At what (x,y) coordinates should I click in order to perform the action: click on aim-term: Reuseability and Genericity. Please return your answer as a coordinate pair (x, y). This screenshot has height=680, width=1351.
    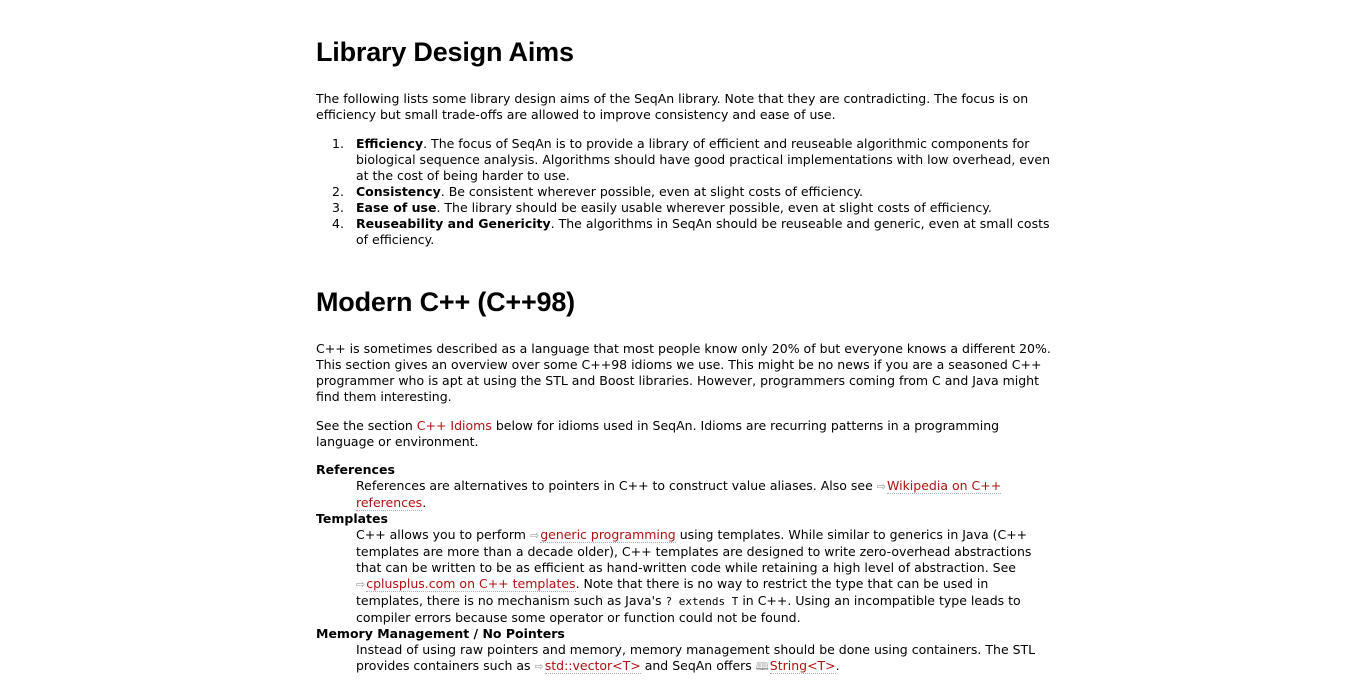
    Looking at the image, I should click on (453, 223).